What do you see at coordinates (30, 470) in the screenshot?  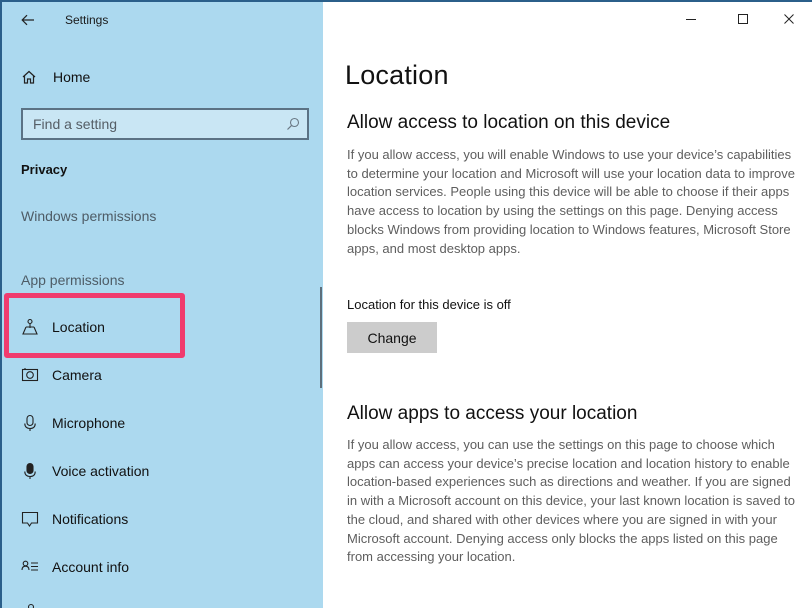 I see `voice-activation-icon` at bounding box center [30, 470].